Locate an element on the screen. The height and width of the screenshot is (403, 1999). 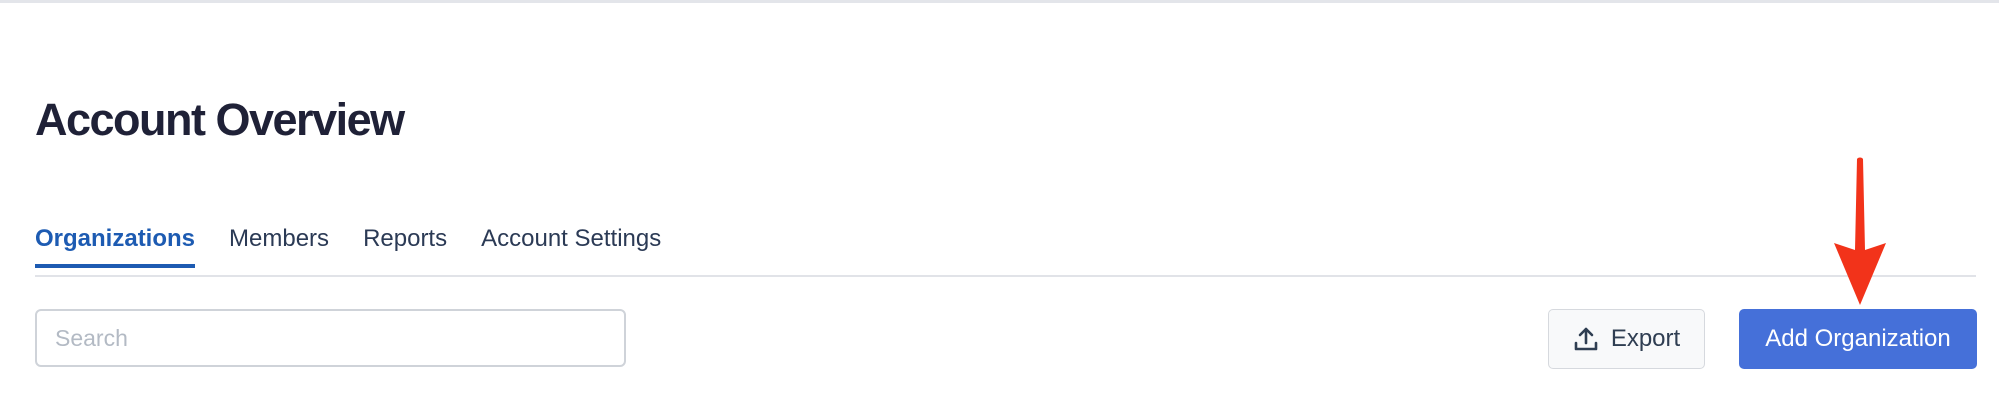
tabs-divider is located at coordinates (1005, 276).